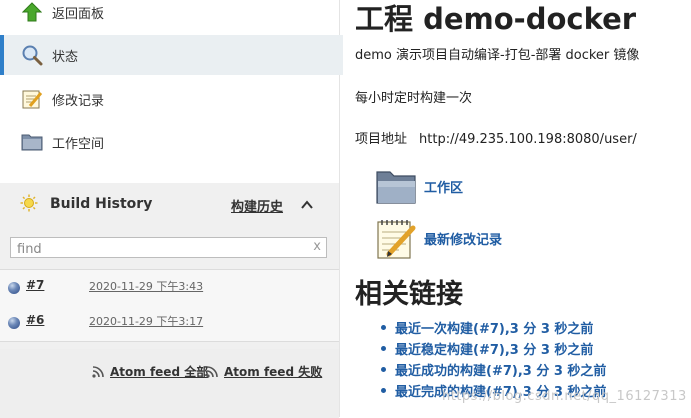 This screenshot has height=418, width=691. What do you see at coordinates (463, 238) in the screenshot?
I see `recent-changes-link-label: 最新修改记录` at bounding box center [463, 238].